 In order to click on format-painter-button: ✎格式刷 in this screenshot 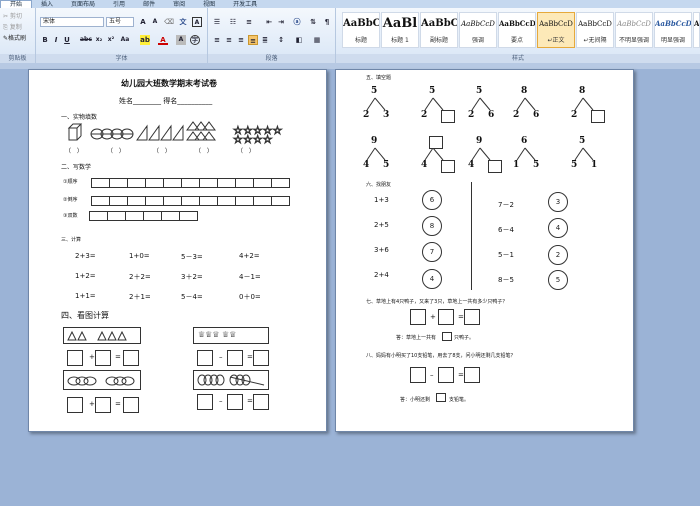, I will do `click(14, 39)`.